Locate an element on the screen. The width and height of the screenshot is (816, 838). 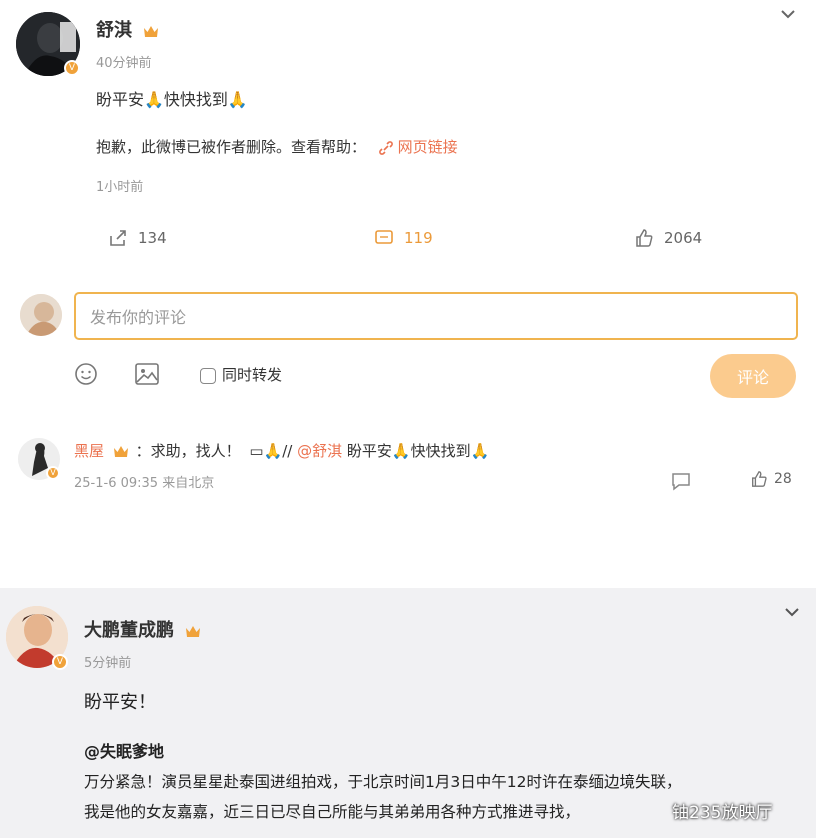
comment-time-location: 25-1-6 09:35 来自北京 is located at coordinates (144, 483).